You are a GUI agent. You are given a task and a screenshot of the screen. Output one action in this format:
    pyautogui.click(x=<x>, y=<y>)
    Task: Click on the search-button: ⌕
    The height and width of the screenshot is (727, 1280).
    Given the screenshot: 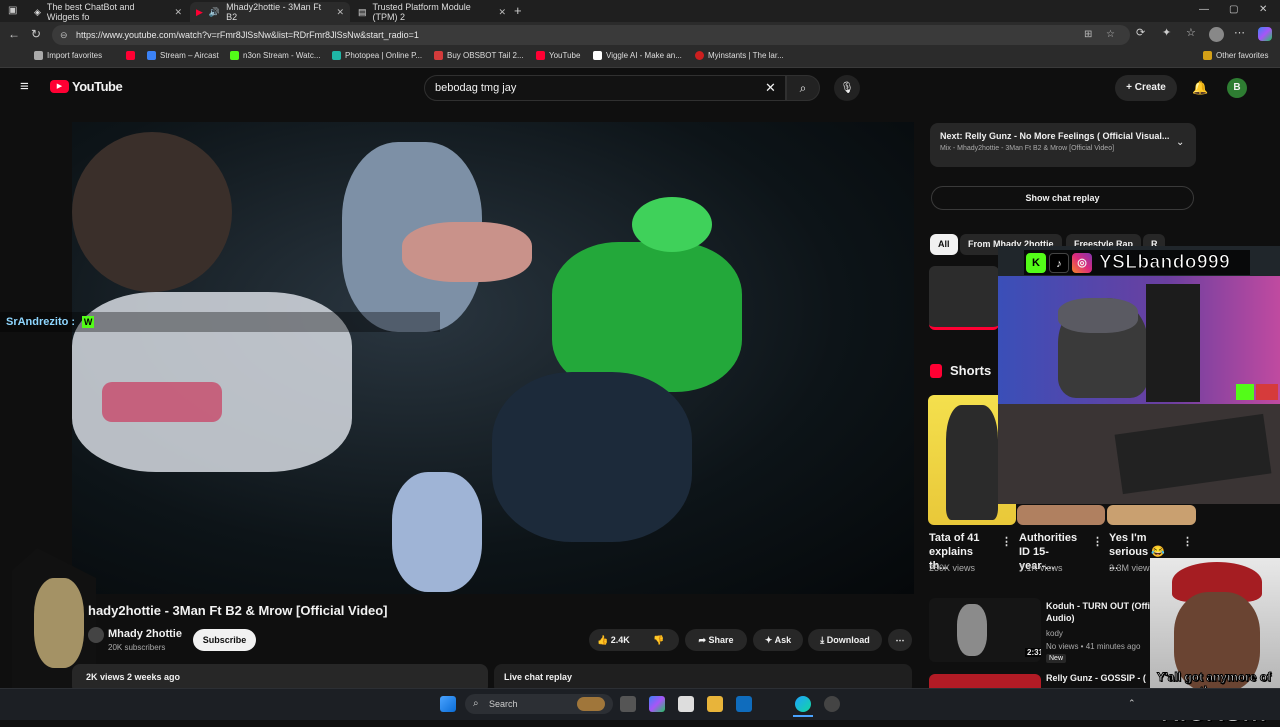 What is the action you would take?
    pyautogui.click(x=803, y=88)
    